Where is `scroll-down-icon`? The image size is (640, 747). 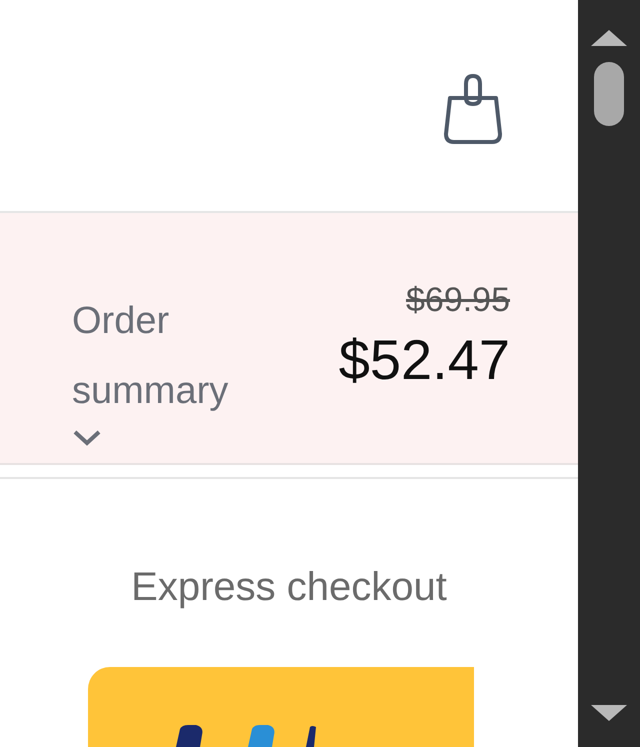 scroll-down-icon is located at coordinates (609, 713).